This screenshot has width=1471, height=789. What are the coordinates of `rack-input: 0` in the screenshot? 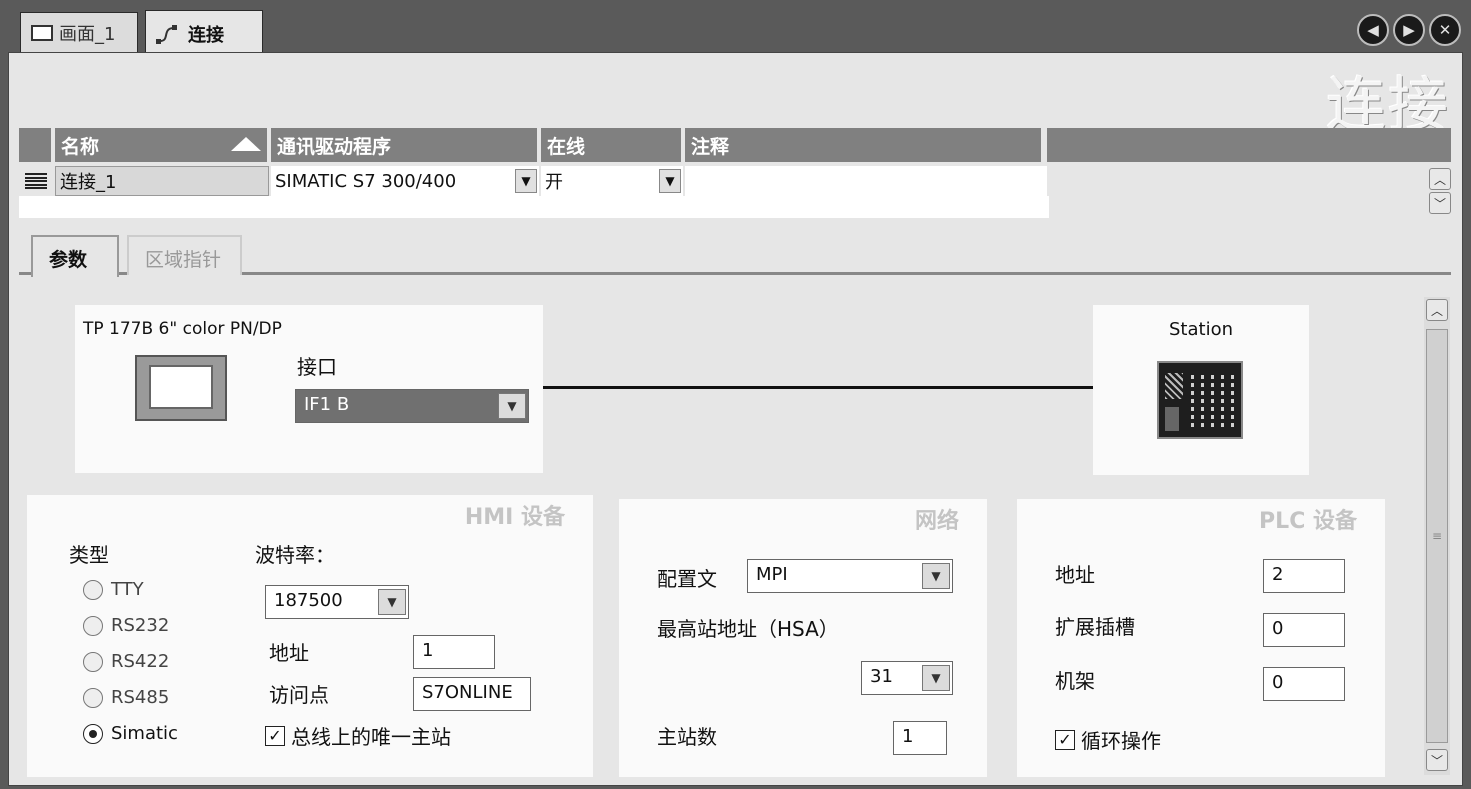 It's located at (1304, 684).